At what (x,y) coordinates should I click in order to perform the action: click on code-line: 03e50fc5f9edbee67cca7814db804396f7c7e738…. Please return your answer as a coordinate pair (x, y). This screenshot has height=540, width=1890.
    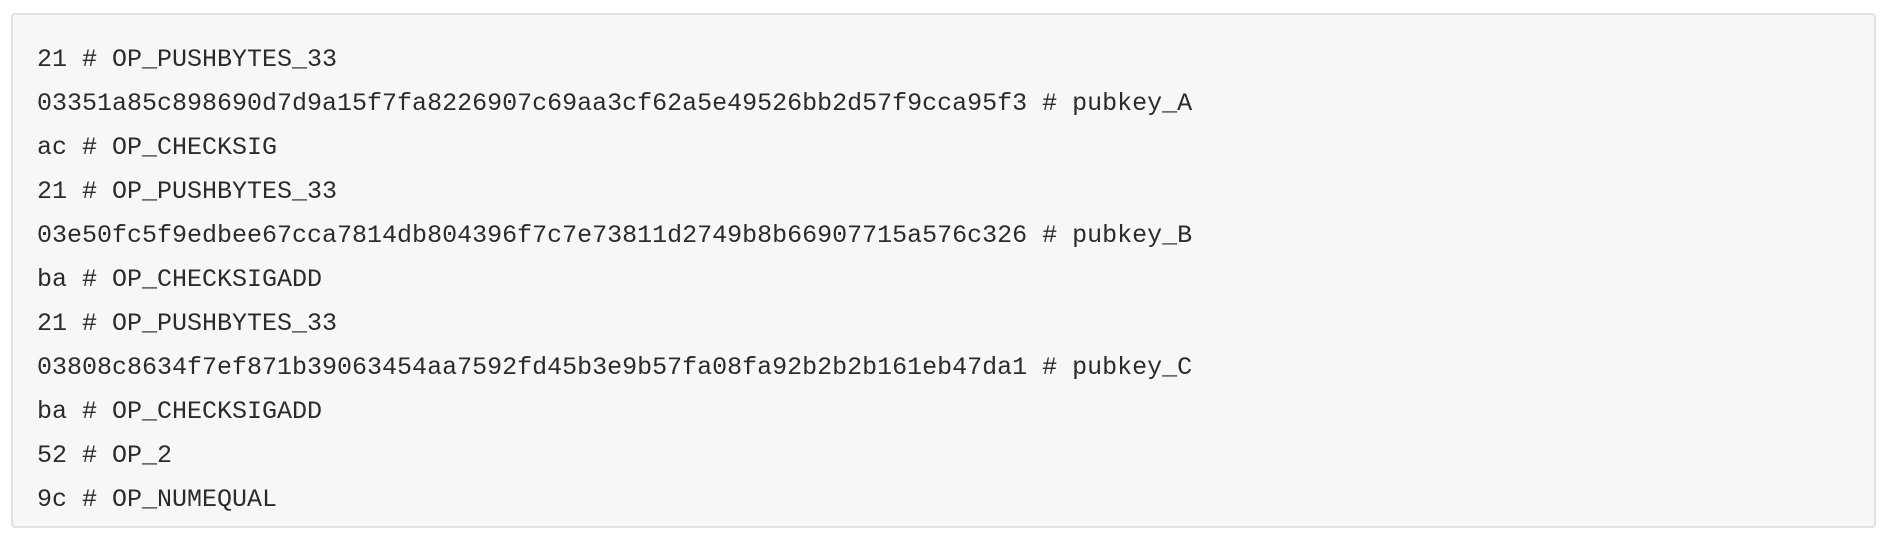
    Looking at the image, I should click on (615, 235).